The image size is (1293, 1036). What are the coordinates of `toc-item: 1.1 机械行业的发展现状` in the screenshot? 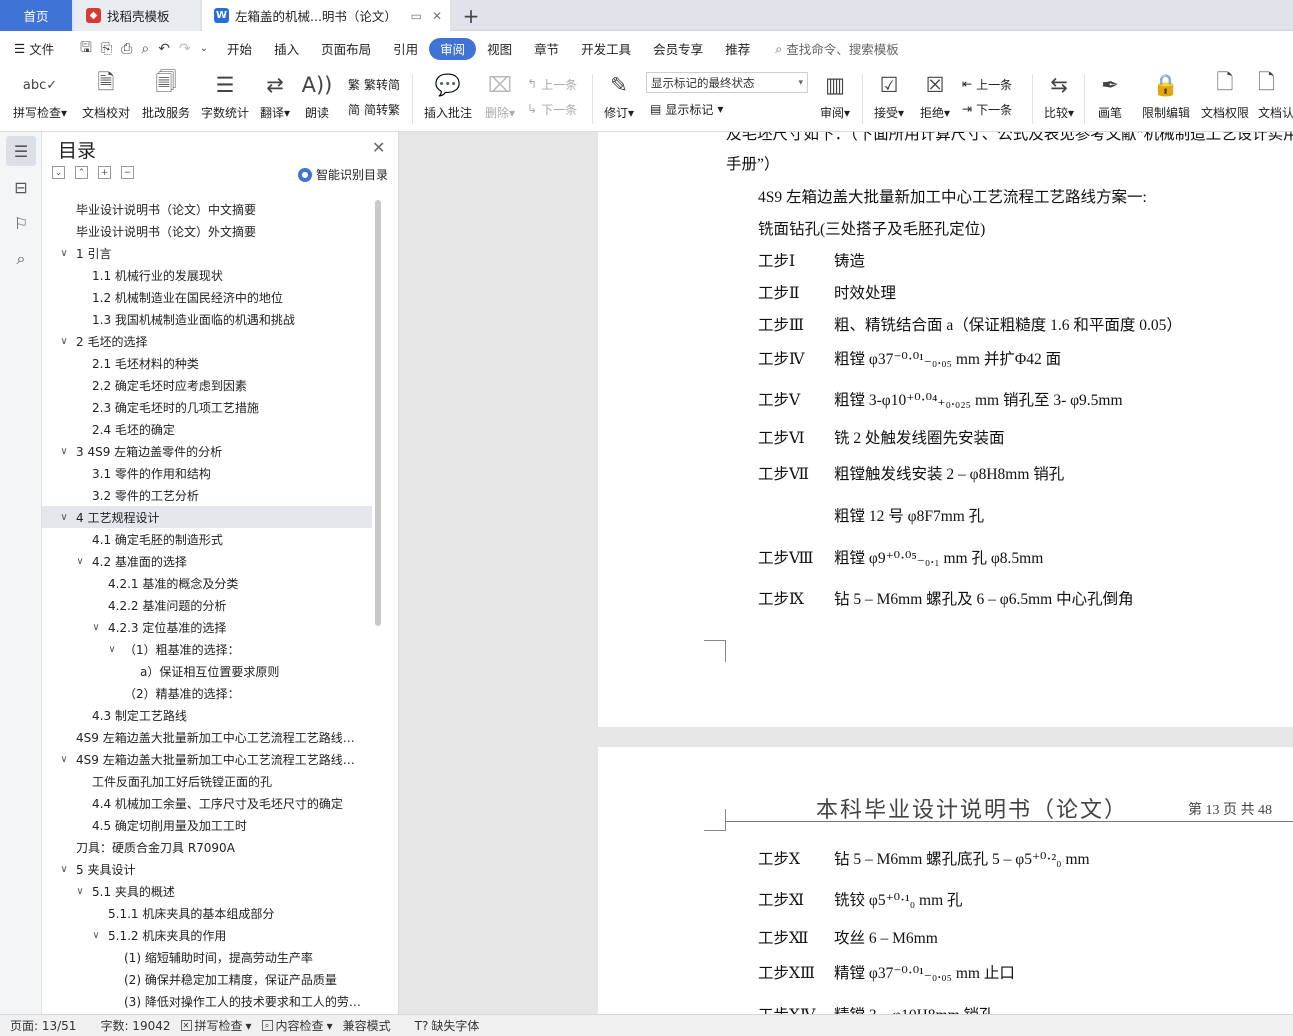 It's located at (207, 275).